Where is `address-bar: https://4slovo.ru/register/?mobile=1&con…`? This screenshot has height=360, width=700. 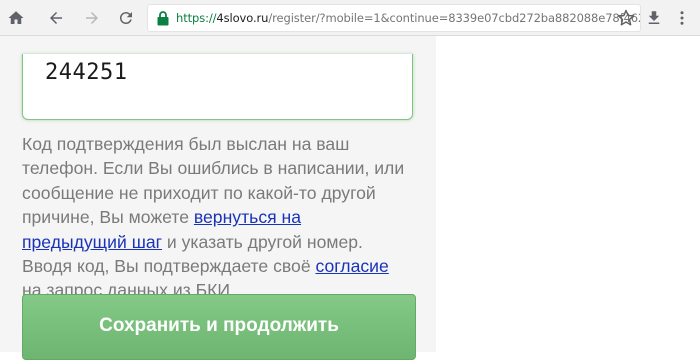
address-bar: https://4slovo.ru/register/?mobile=1&con… is located at coordinates (394, 18).